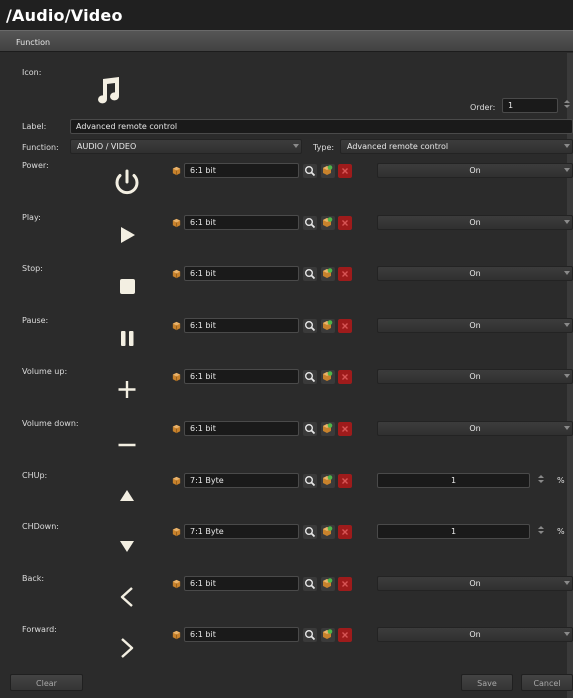 Image resolution: width=573 pixels, height=698 pixels. What do you see at coordinates (109, 91) in the screenshot?
I see `music-note-icon` at bounding box center [109, 91].